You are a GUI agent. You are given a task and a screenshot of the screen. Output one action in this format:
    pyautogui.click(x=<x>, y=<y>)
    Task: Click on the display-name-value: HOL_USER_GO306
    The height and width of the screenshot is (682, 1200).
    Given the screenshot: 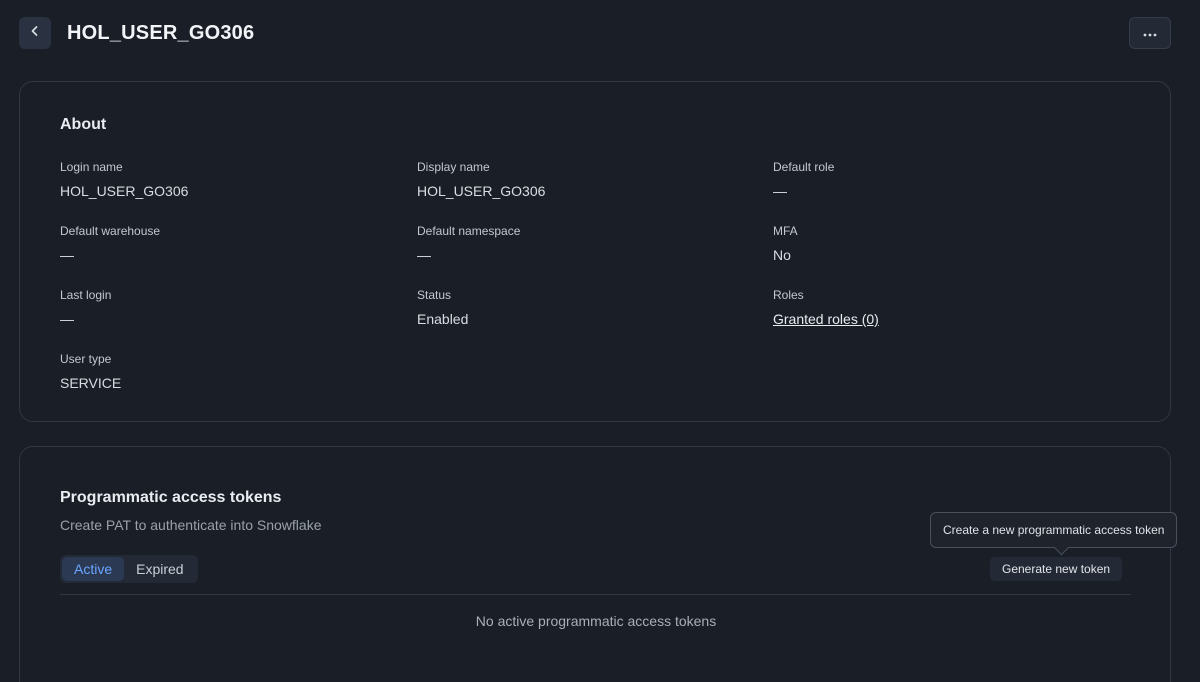 What is the action you would take?
    pyautogui.click(x=481, y=191)
    